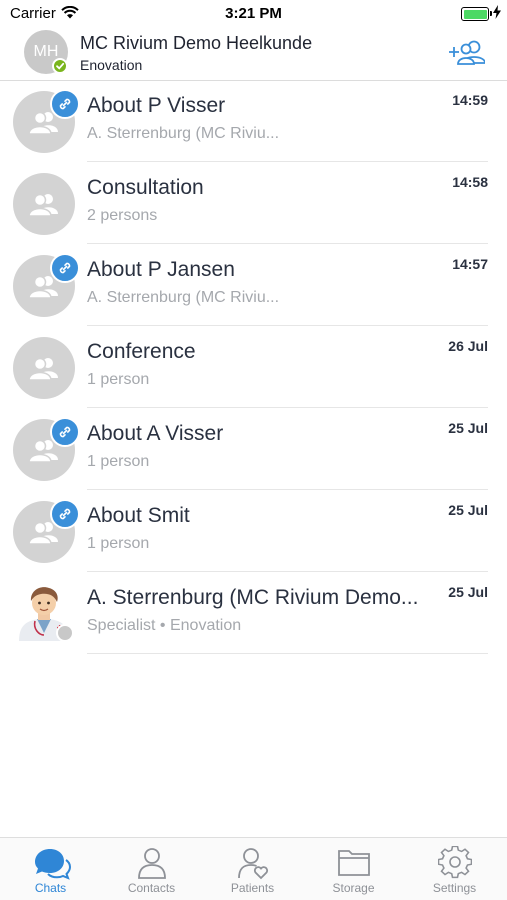 The height and width of the screenshot is (900, 507). Describe the element at coordinates (52, 864) in the screenshot. I see `chat-bubbles-icon` at that location.